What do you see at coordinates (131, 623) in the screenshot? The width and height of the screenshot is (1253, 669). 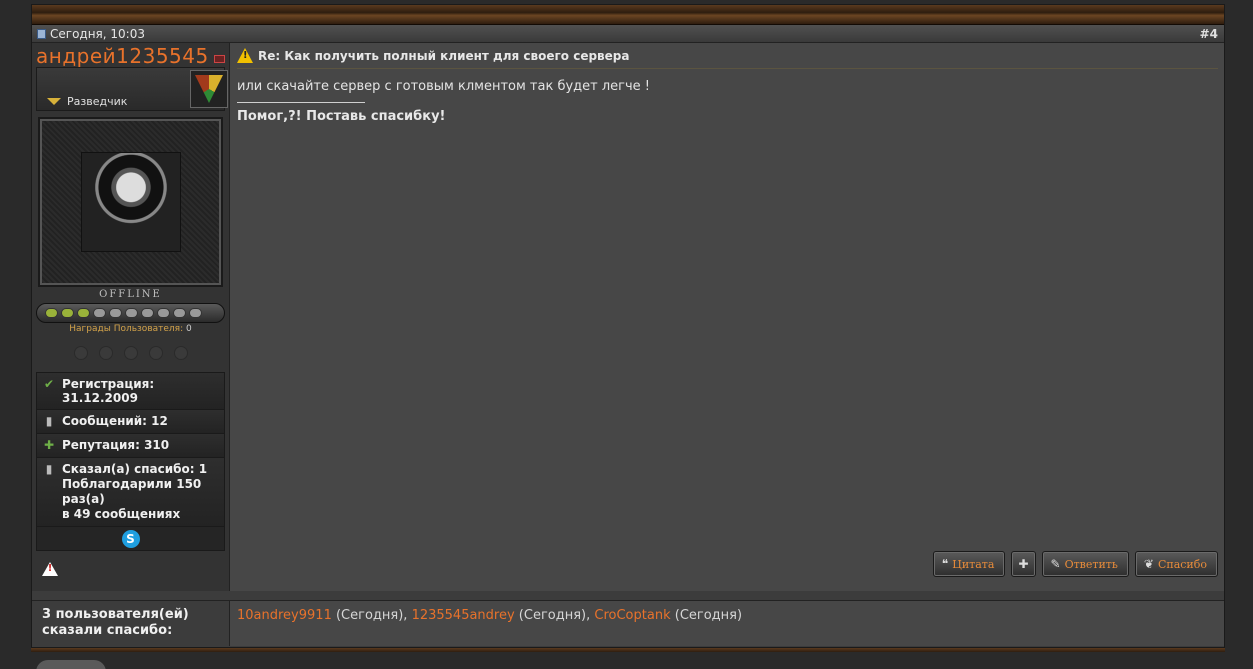 I see `thanks-label: 3 пользователя(ей) сказали спасибо:` at bounding box center [131, 623].